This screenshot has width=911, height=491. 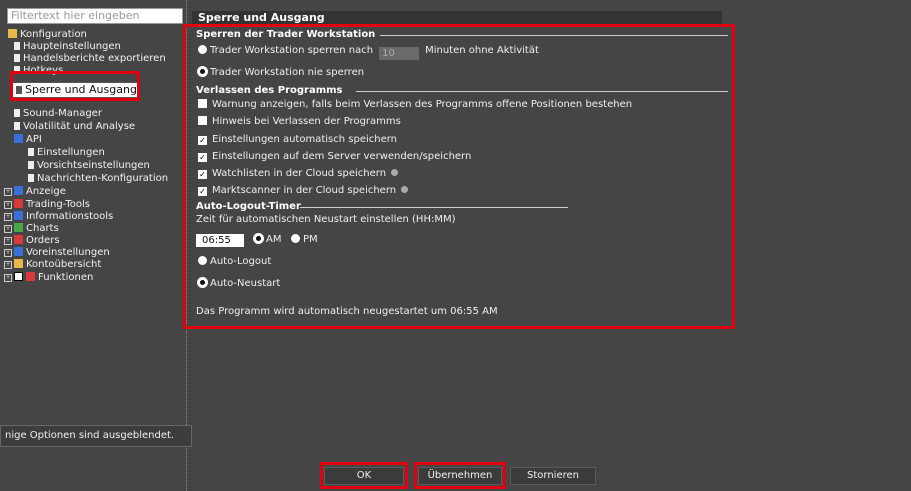 I want to click on auto-restart-option: Auto-Neustart, so click(x=239, y=284).